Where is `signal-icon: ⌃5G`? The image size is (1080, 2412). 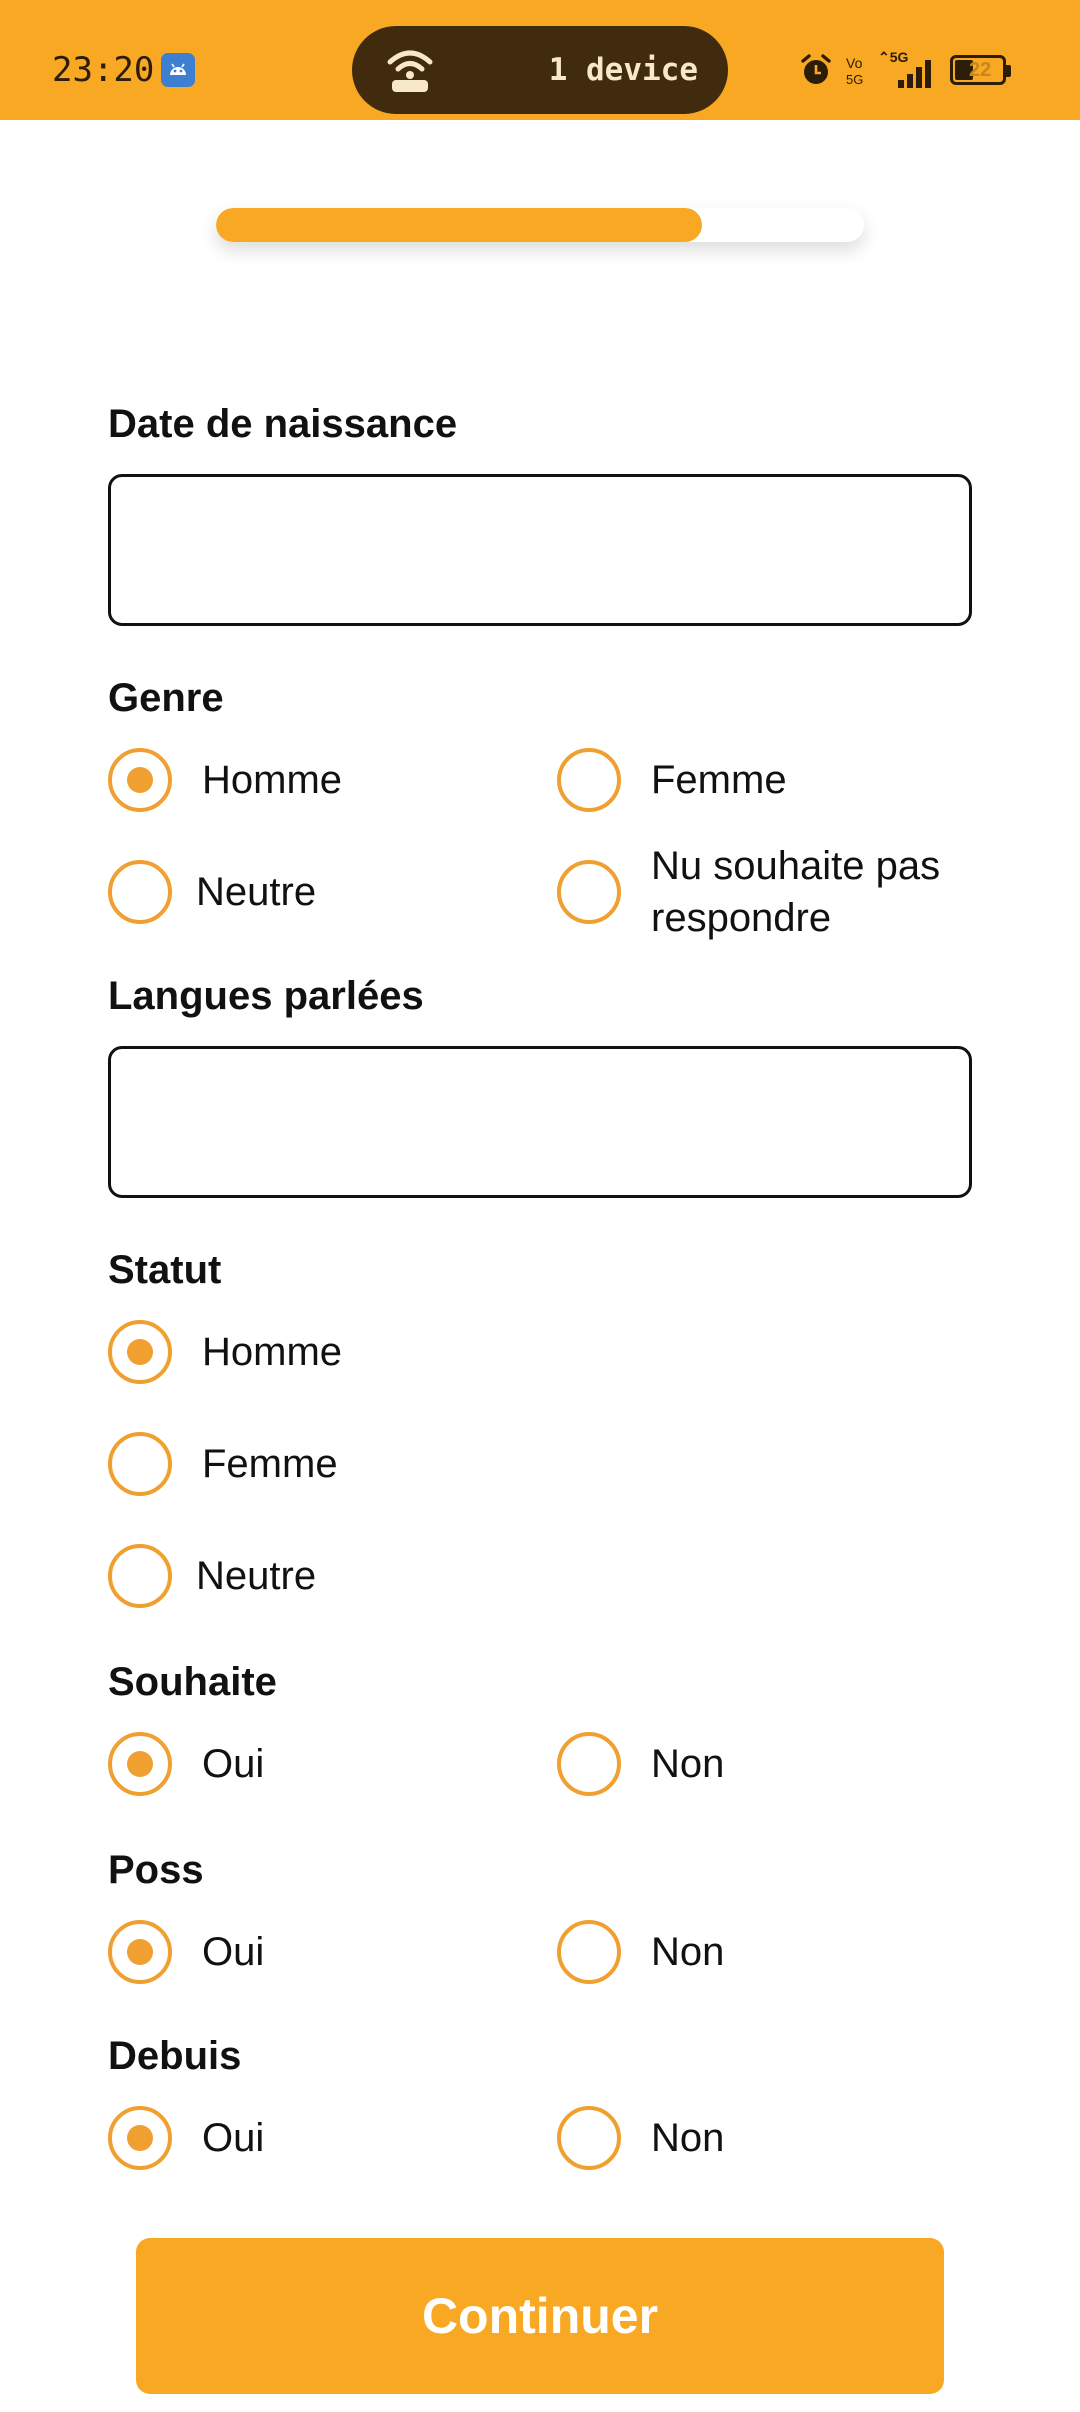 signal-icon: ⌃5G is located at coordinates (904, 69).